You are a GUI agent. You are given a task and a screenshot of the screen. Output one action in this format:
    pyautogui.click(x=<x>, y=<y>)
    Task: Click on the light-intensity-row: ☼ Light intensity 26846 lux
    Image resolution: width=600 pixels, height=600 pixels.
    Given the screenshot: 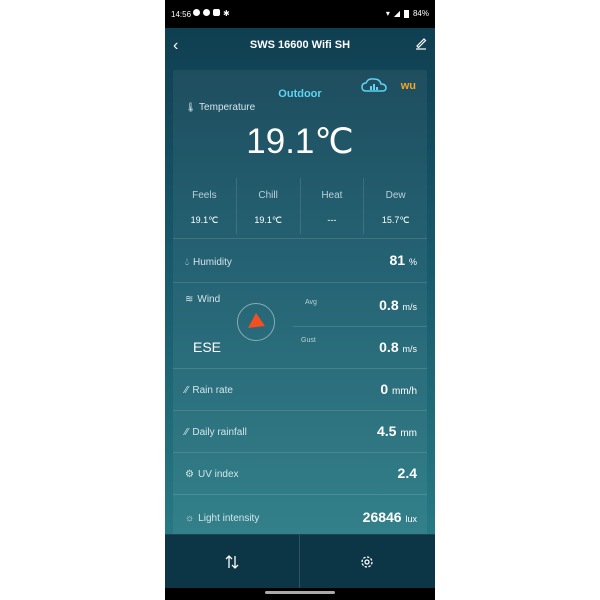 What is the action you would take?
    pyautogui.click(x=300, y=516)
    